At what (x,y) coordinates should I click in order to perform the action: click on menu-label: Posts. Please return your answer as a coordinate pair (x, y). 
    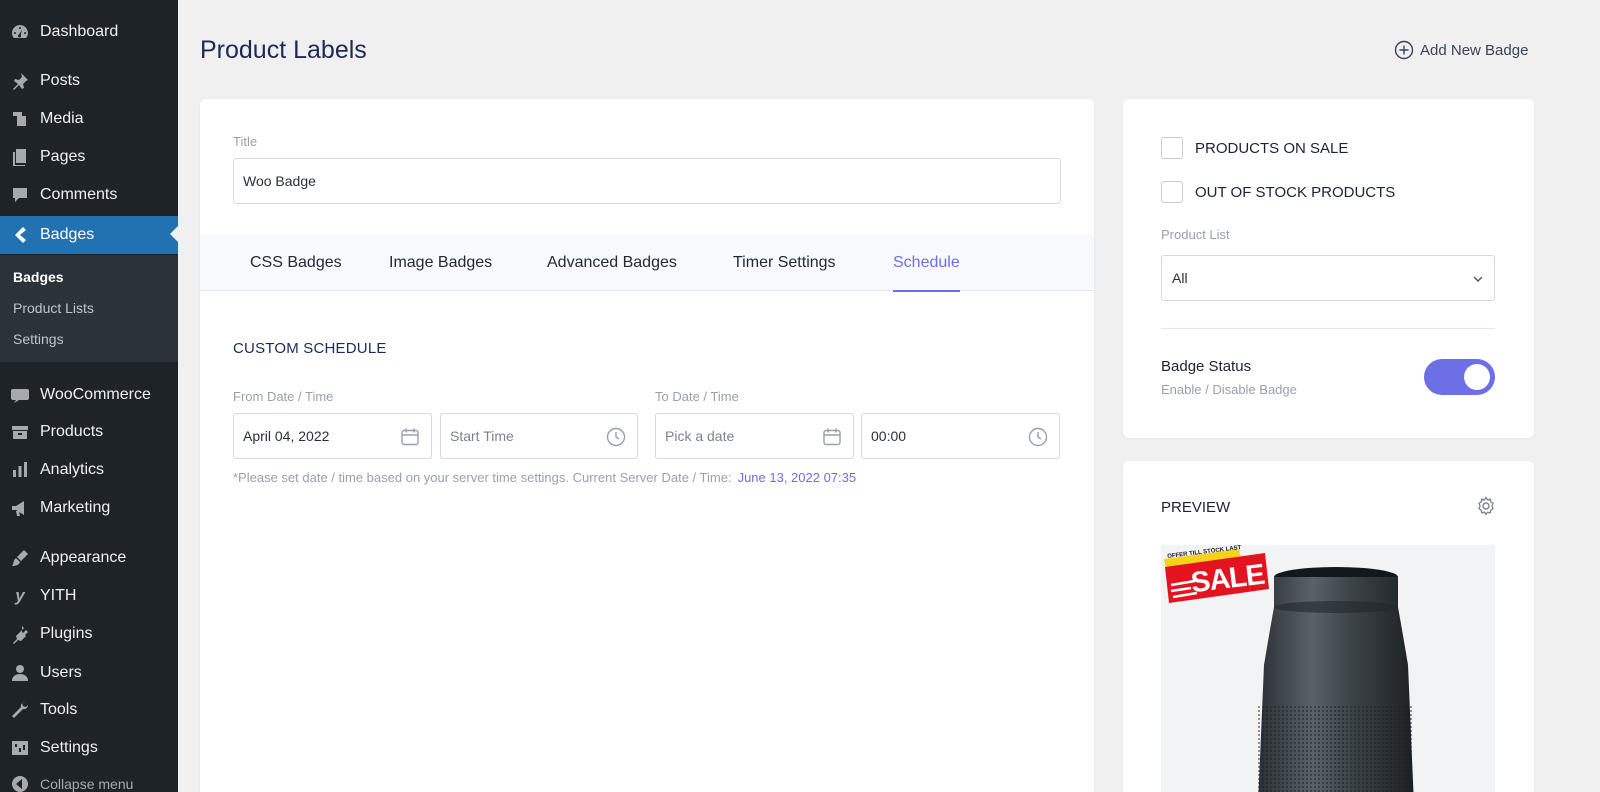
    Looking at the image, I should click on (60, 80).